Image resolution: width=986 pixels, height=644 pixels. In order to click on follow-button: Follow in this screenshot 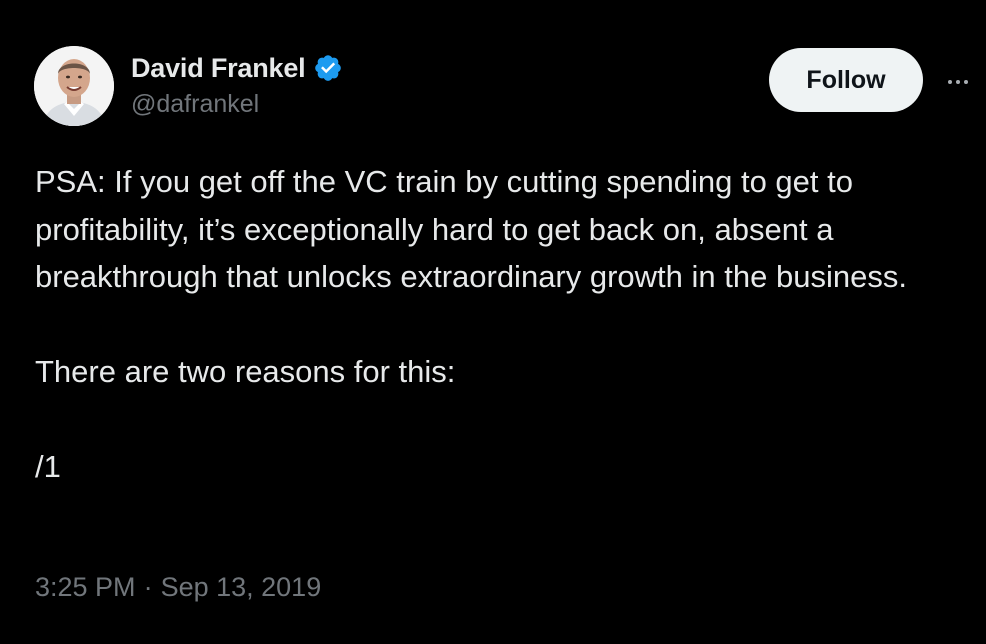, I will do `click(846, 80)`.